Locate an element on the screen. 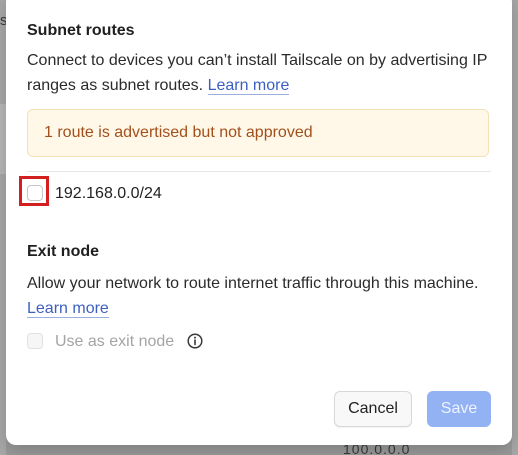  divider is located at coordinates (259, 171).